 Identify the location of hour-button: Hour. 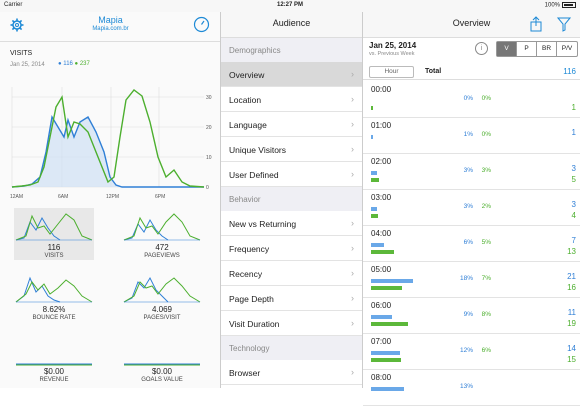
(391, 72).